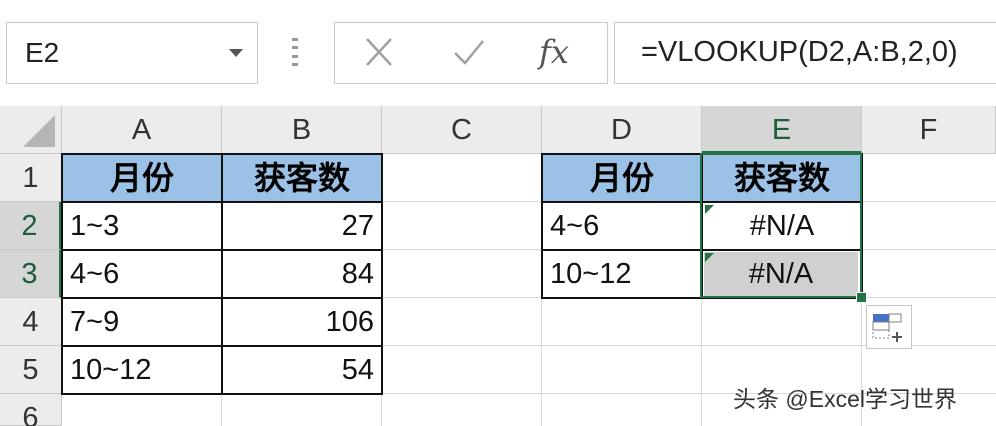  What do you see at coordinates (142, 274) in the screenshot?
I see `cell-a3: 4~6` at bounding box center [142, 274].